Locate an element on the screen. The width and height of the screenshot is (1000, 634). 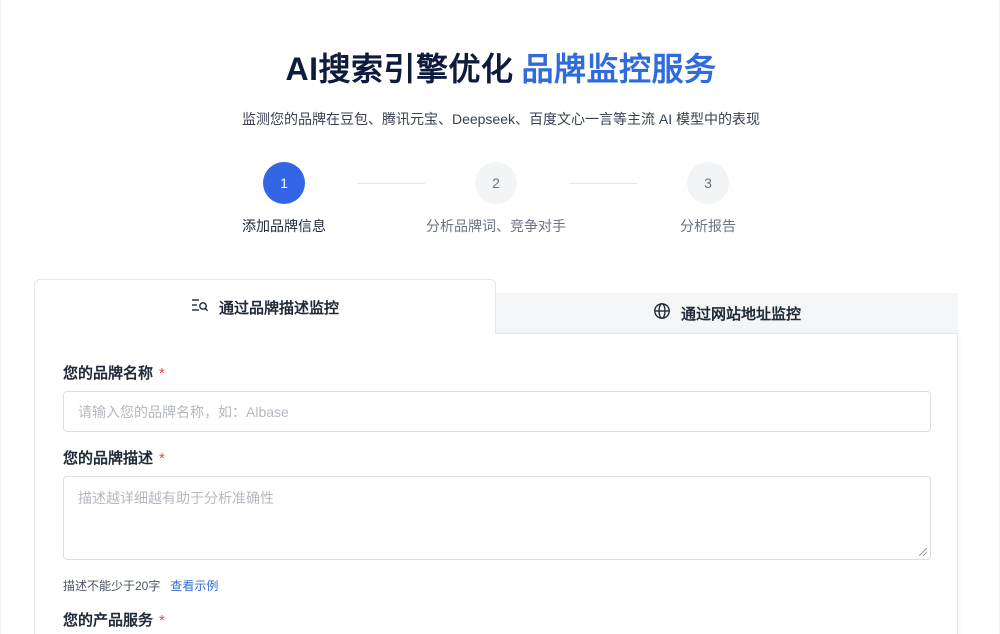
step-1-label: 添加品牌信息 is located at coordinates (284, 226).